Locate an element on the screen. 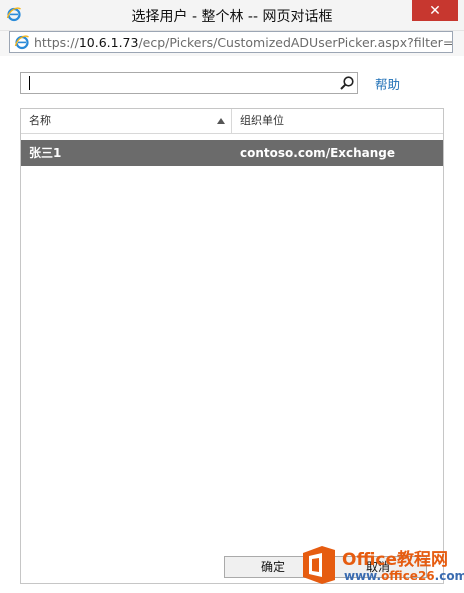 Image resolution: width=464 pixels, height=593 pixels. search-icon is located at coordinates (347, 83).